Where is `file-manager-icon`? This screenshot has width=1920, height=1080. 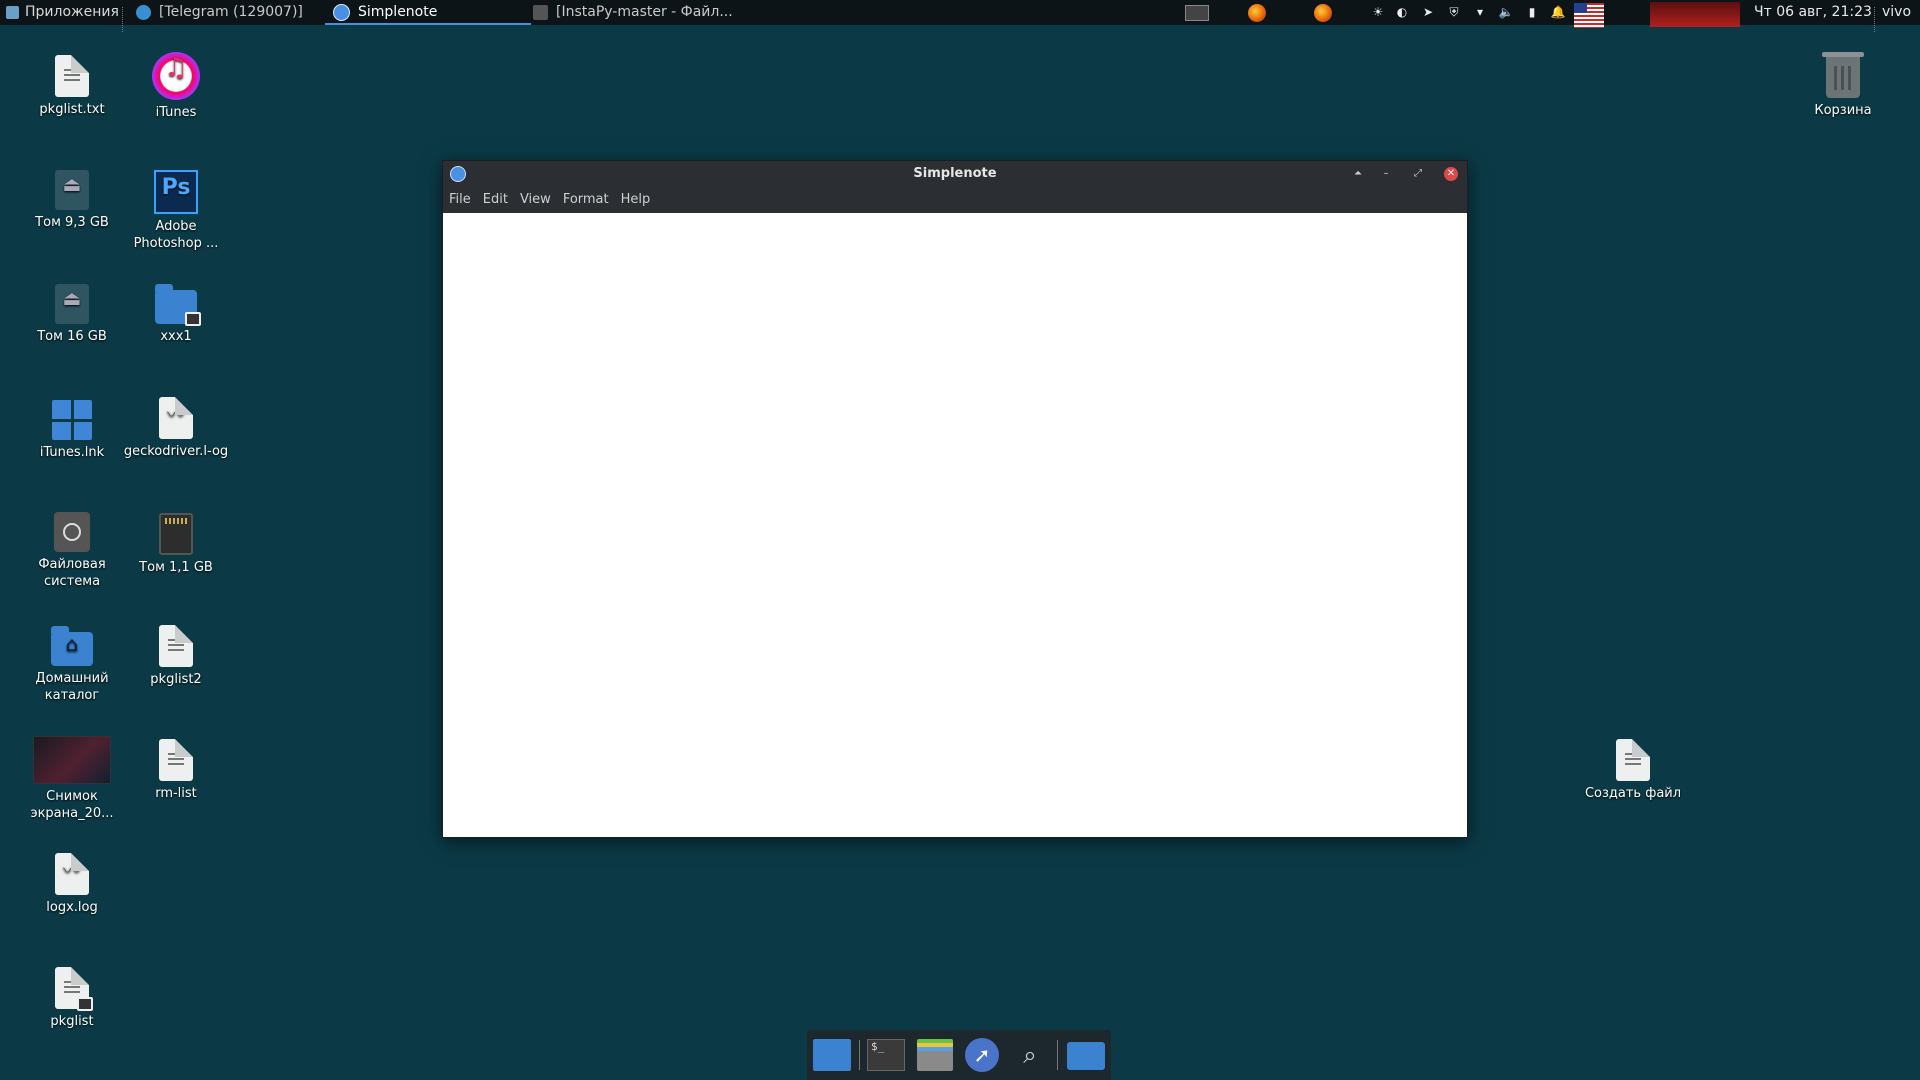 file-manager-icon is located at coordinates (935, 1055).